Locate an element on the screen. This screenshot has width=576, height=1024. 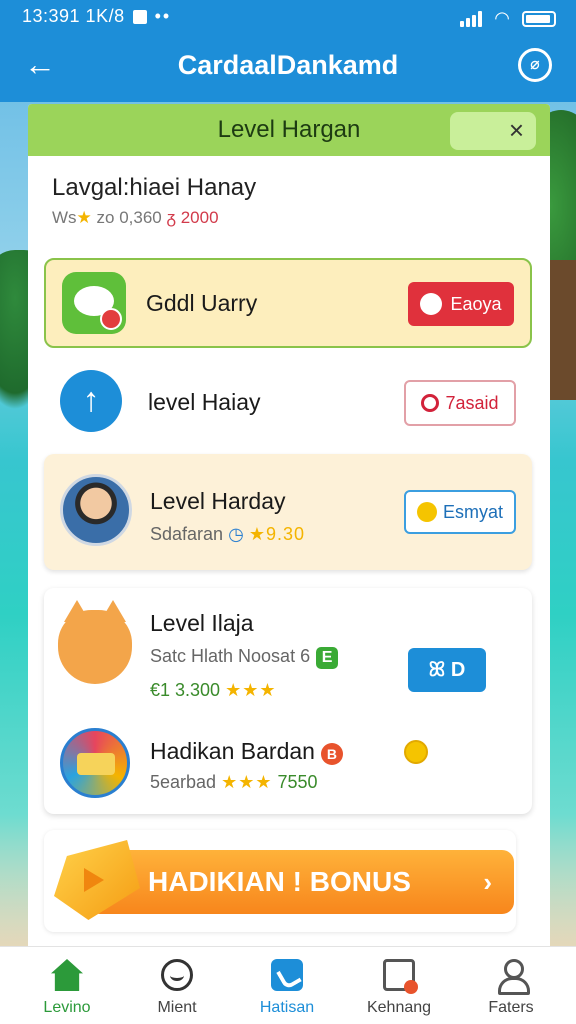
row-meta: Sdafaran ◷ ★9.30 is located at coordinates (227, 534).